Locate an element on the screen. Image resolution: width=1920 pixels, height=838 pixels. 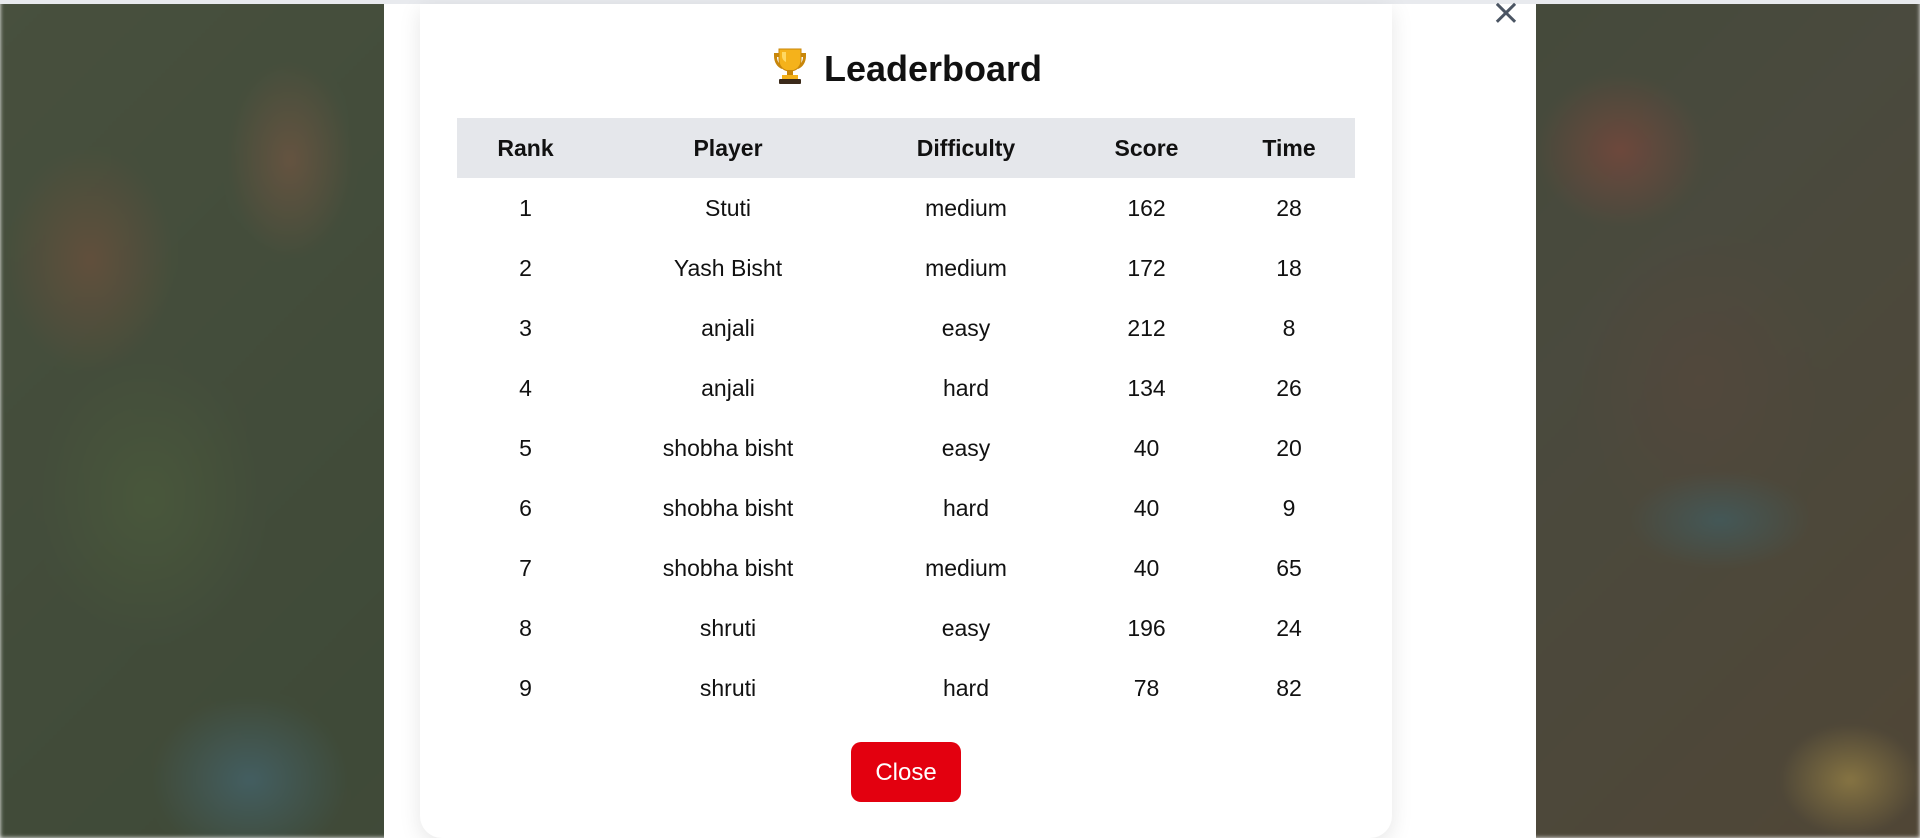
modal-title: Leaderboard is located at coordinates (933, 68).